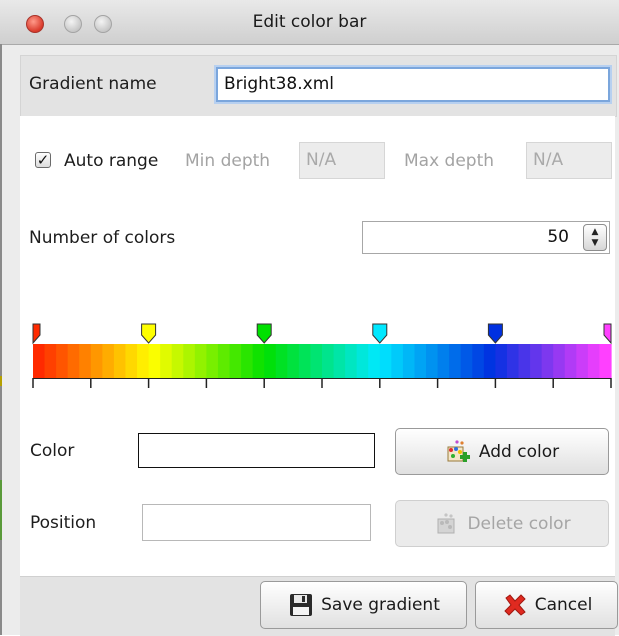  I want to click on gradient-name-input: Bright38.xml, so click(413, 84).